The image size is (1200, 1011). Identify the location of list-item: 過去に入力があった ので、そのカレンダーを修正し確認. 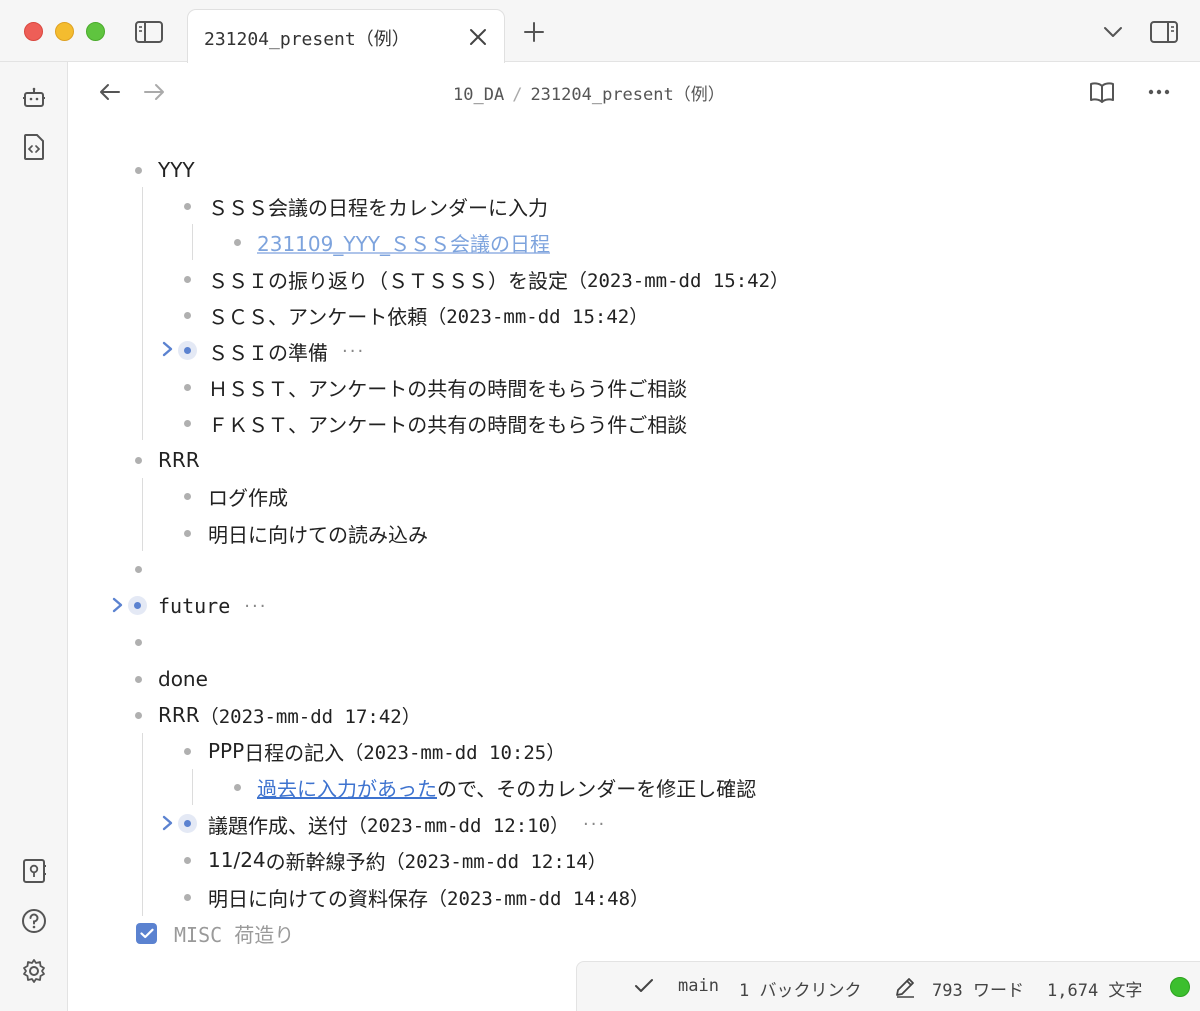
(506, 787).